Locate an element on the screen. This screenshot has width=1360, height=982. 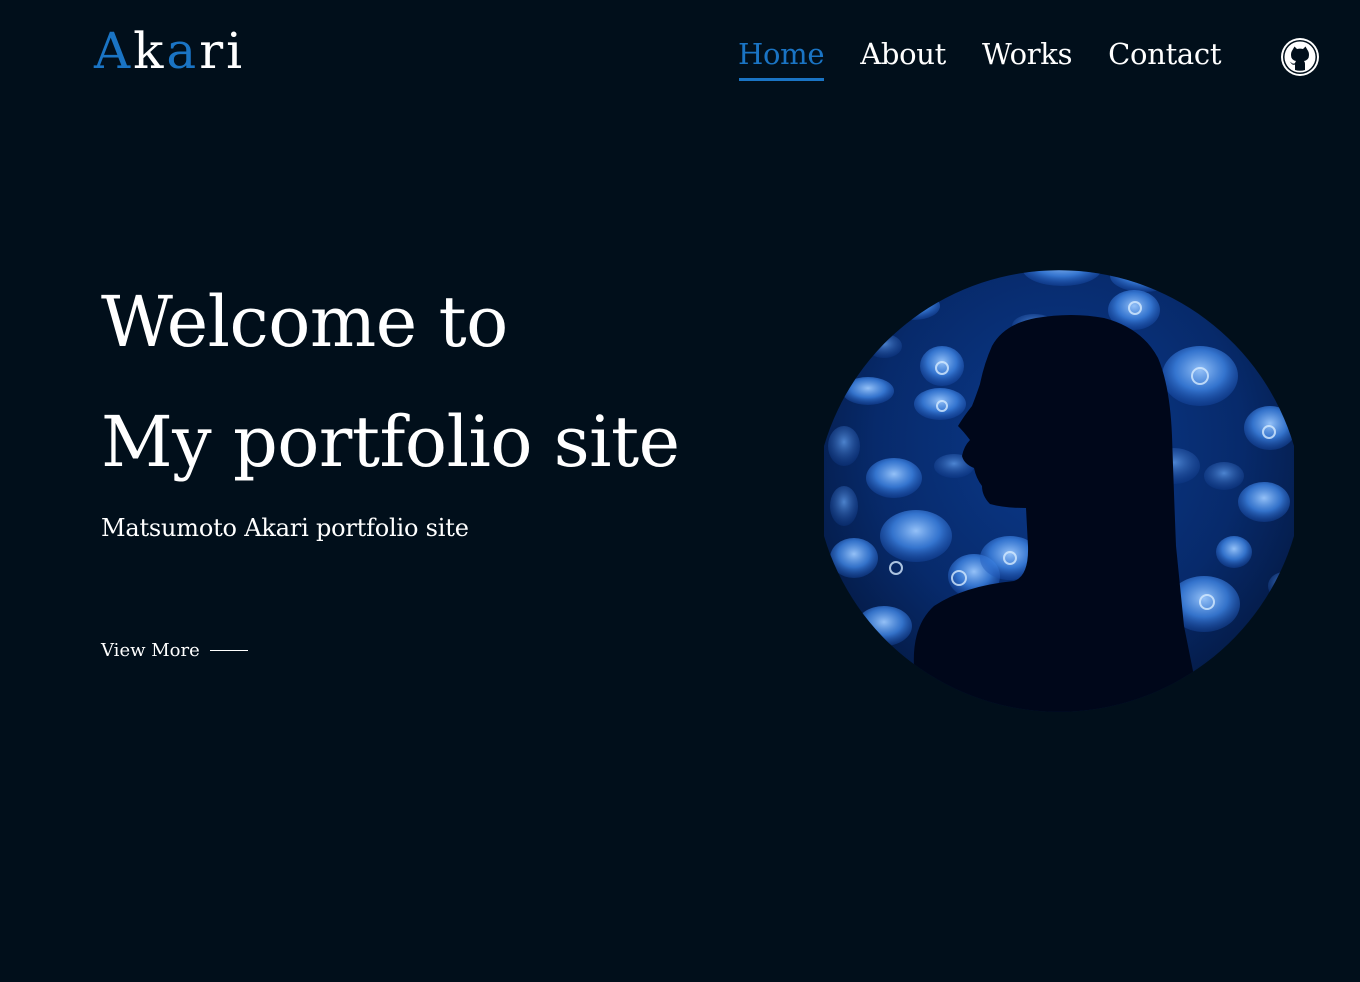
nav-contact: Contact is located at coordinates (1164, 58).